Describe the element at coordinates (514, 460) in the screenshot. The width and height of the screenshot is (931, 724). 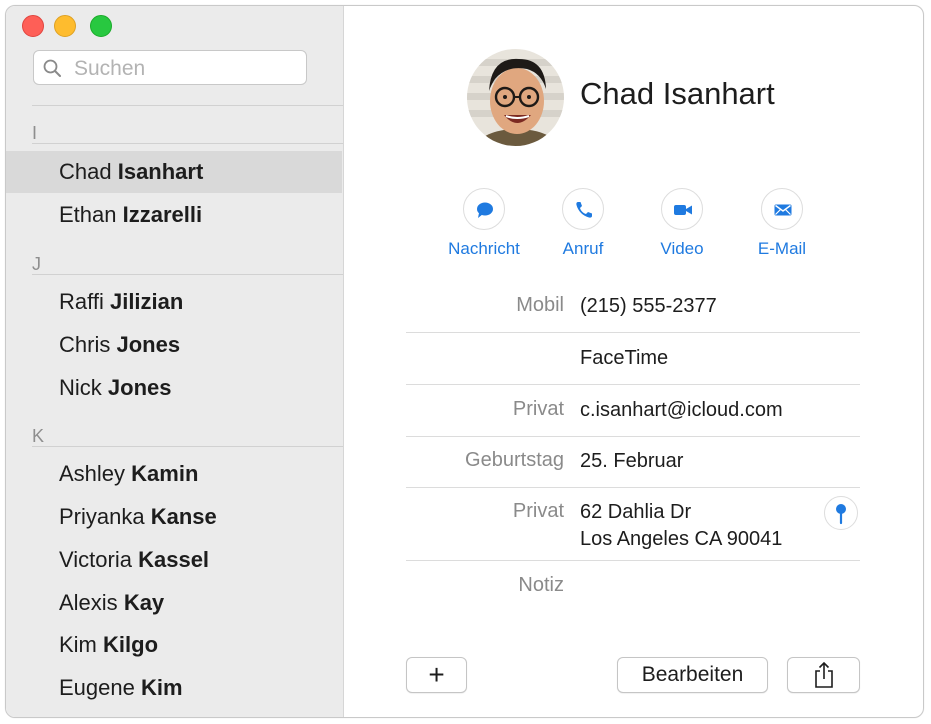
I see `birthday-field-label: Geburtstag` at that location.